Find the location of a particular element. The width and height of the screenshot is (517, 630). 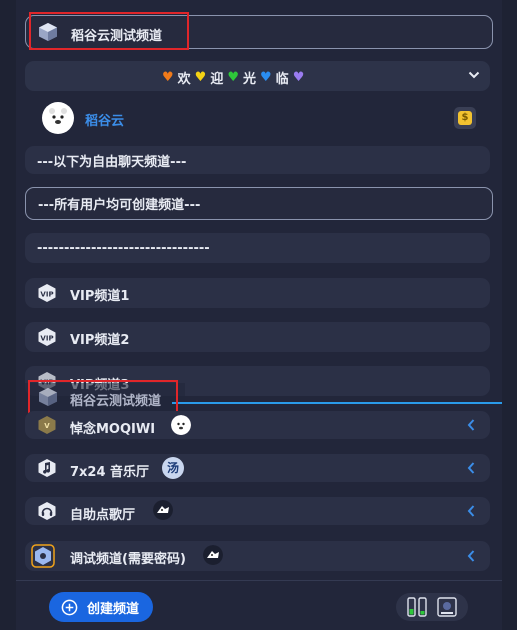

info-row: ---所有用户均可创建频道--- is located at coordinates (259, 203).